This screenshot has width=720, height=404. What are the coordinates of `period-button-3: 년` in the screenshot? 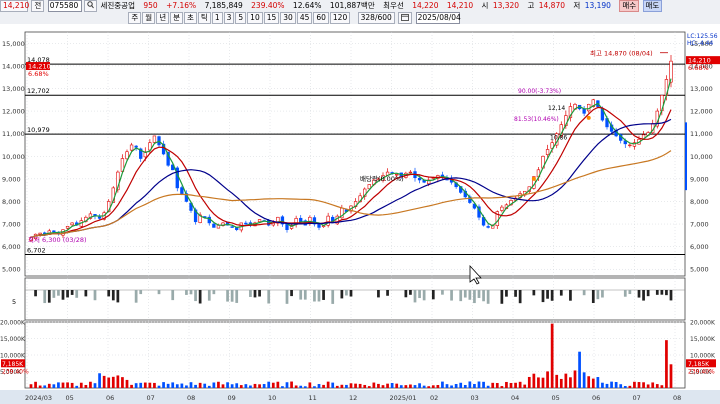 It's located at (163, 18).